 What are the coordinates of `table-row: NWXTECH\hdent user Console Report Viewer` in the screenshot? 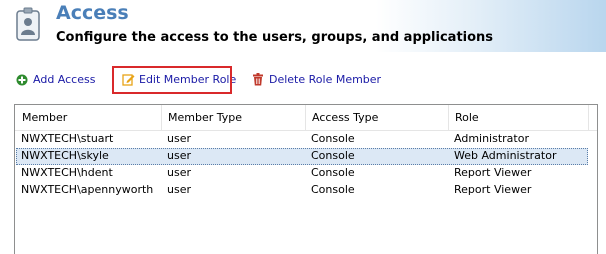 It's located at (302, 173).